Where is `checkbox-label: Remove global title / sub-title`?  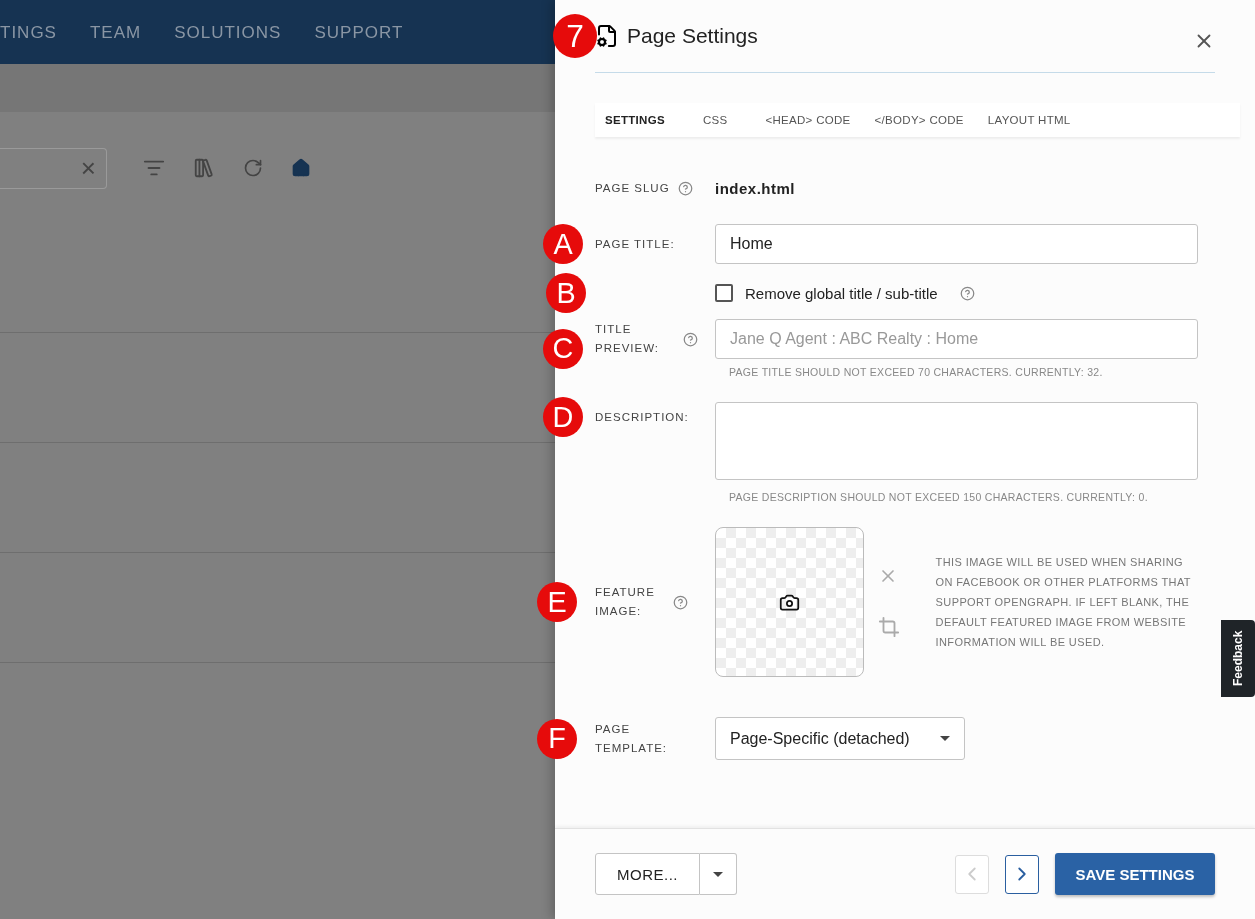 checkbox-label: Remove global title / sub-title is located at coordinates (841, 293).